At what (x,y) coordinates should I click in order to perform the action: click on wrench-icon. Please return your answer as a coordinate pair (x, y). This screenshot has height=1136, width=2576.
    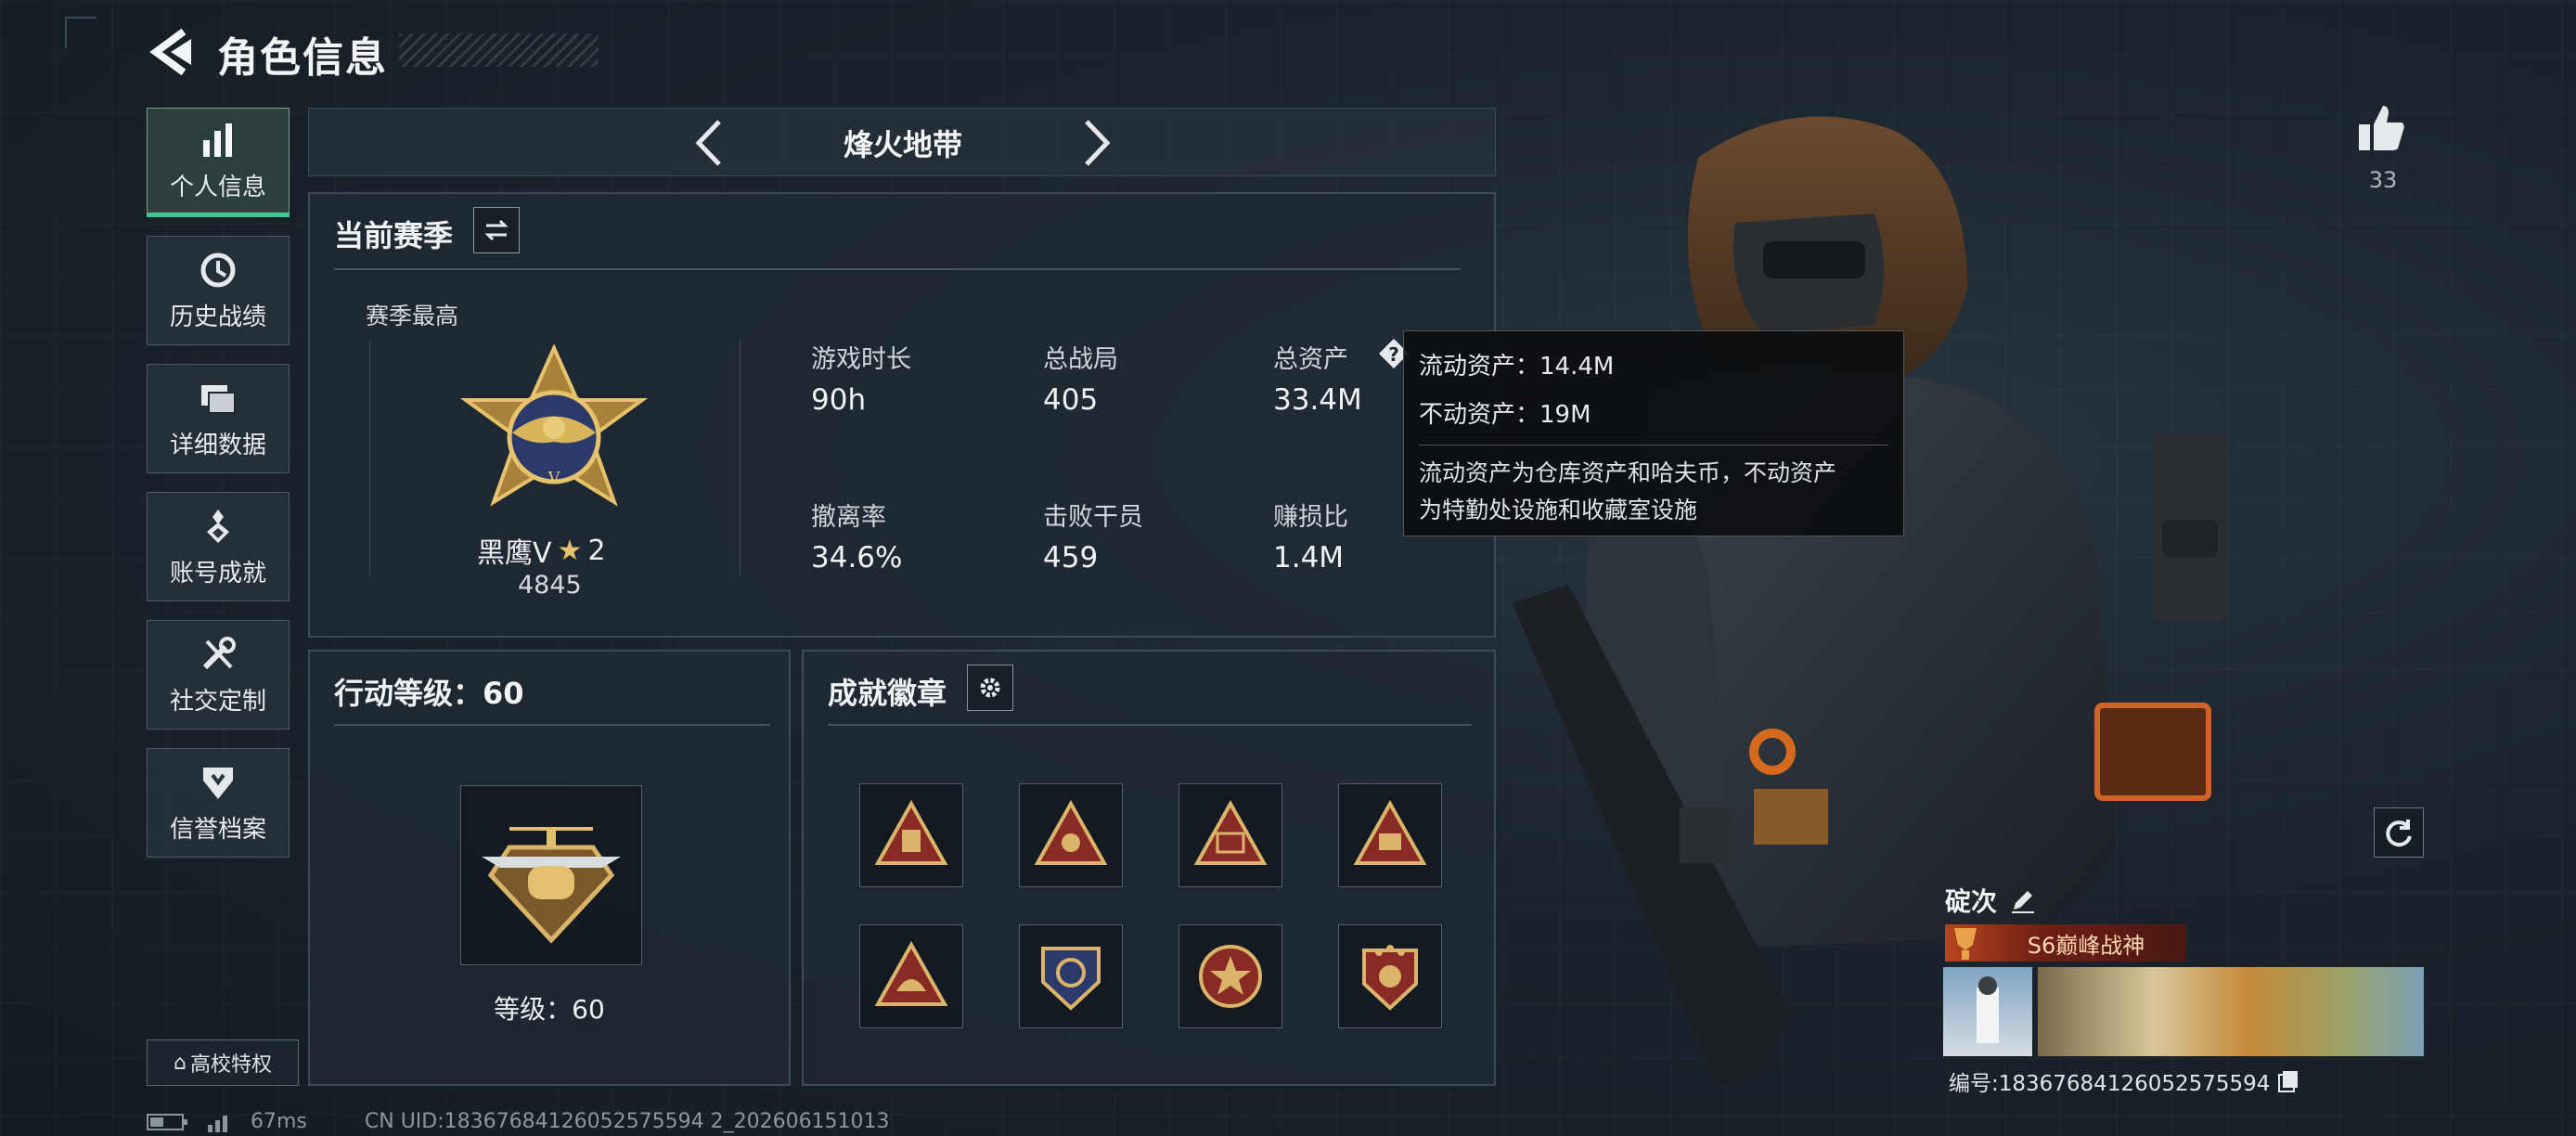
    Looking at the image, I should click on (219, 652).